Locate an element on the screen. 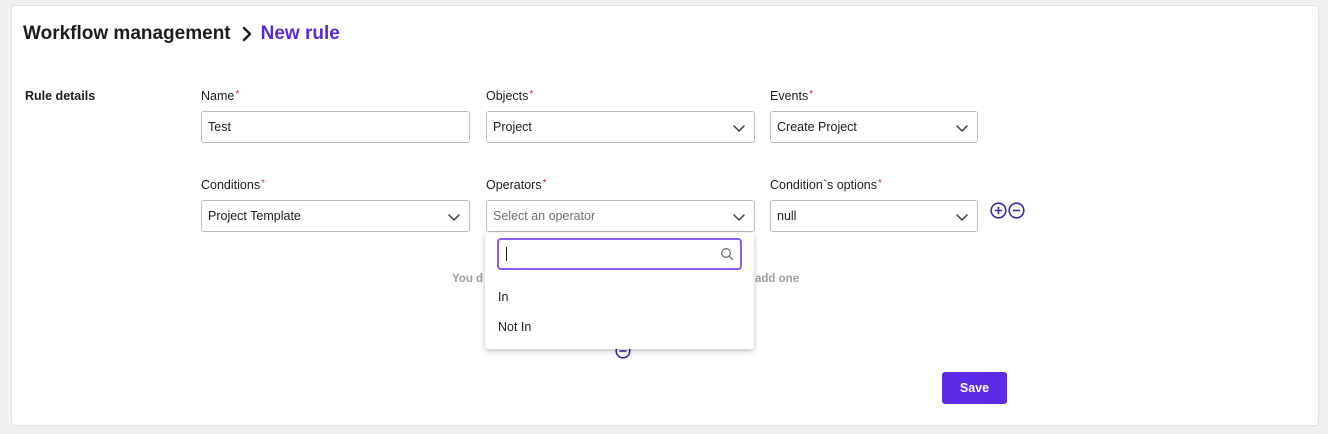 This screenshot has height=434, width=1328. events-select-value: Create Project is located at coordinates (817, 127).